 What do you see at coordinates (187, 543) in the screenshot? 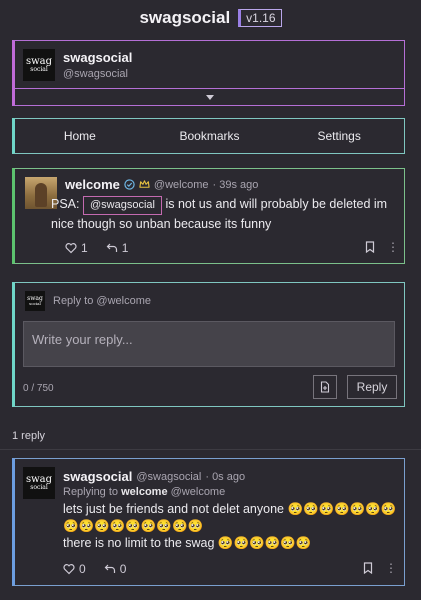
I see `reply-text-line: there is no limit to the swag 🥺🥺🥺🥺🥺🥺` at bounding box center [187, 543].